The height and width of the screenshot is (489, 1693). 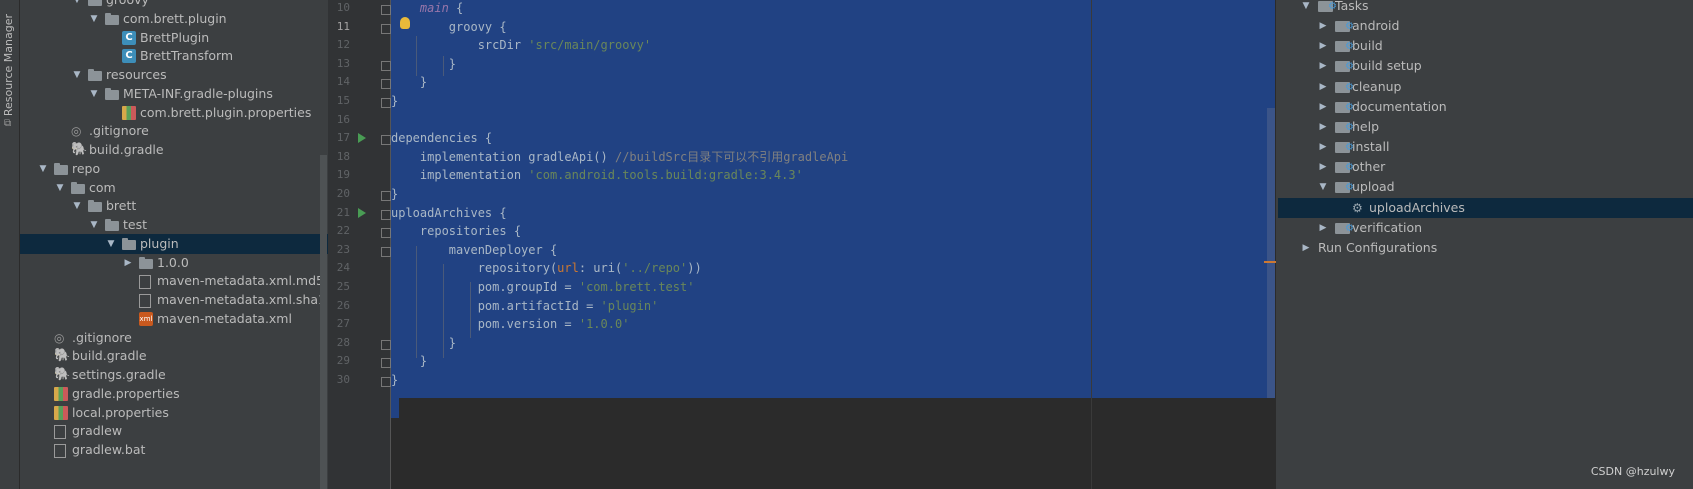 What do you see at coordinates (174, 319) in the screenshot?
I see `tree-row: xml maven-metadata.xml` at bounding box center [174, 319].